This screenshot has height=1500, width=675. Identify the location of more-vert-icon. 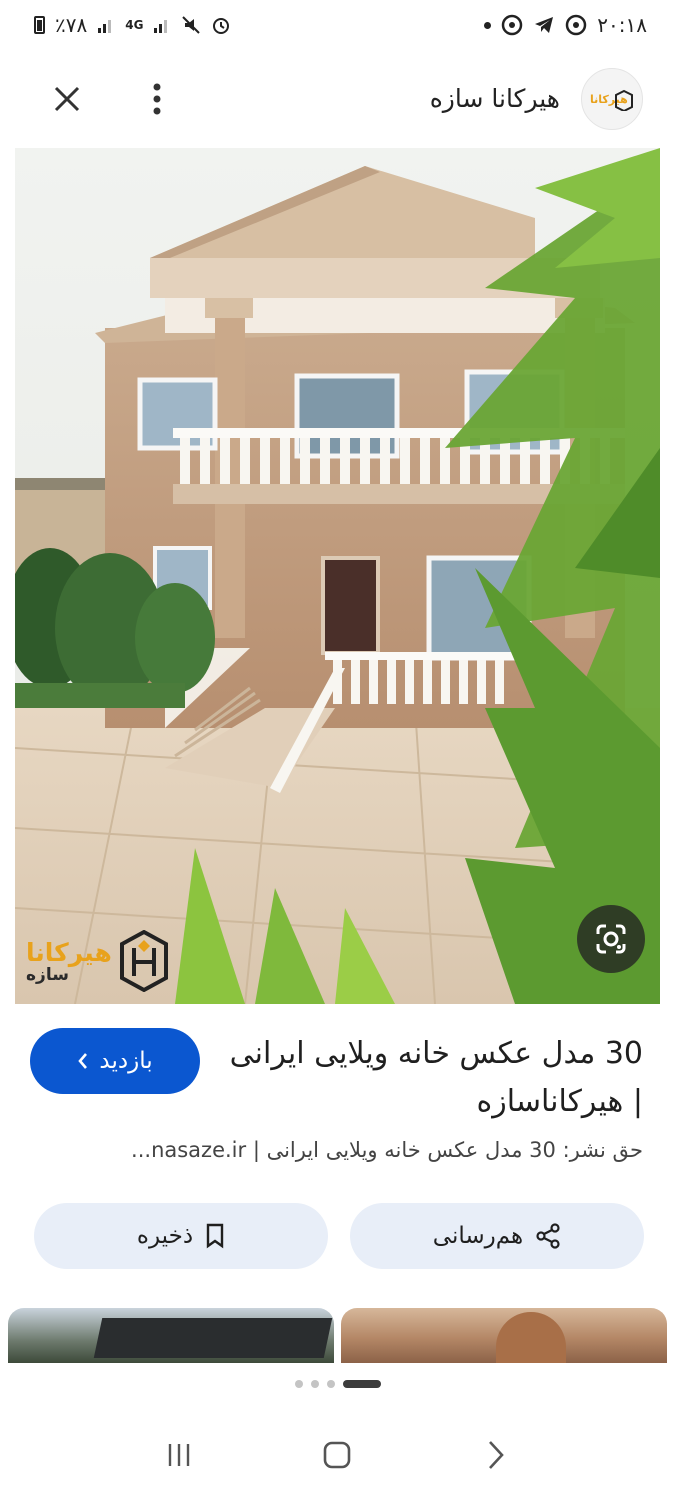
(157, 99).